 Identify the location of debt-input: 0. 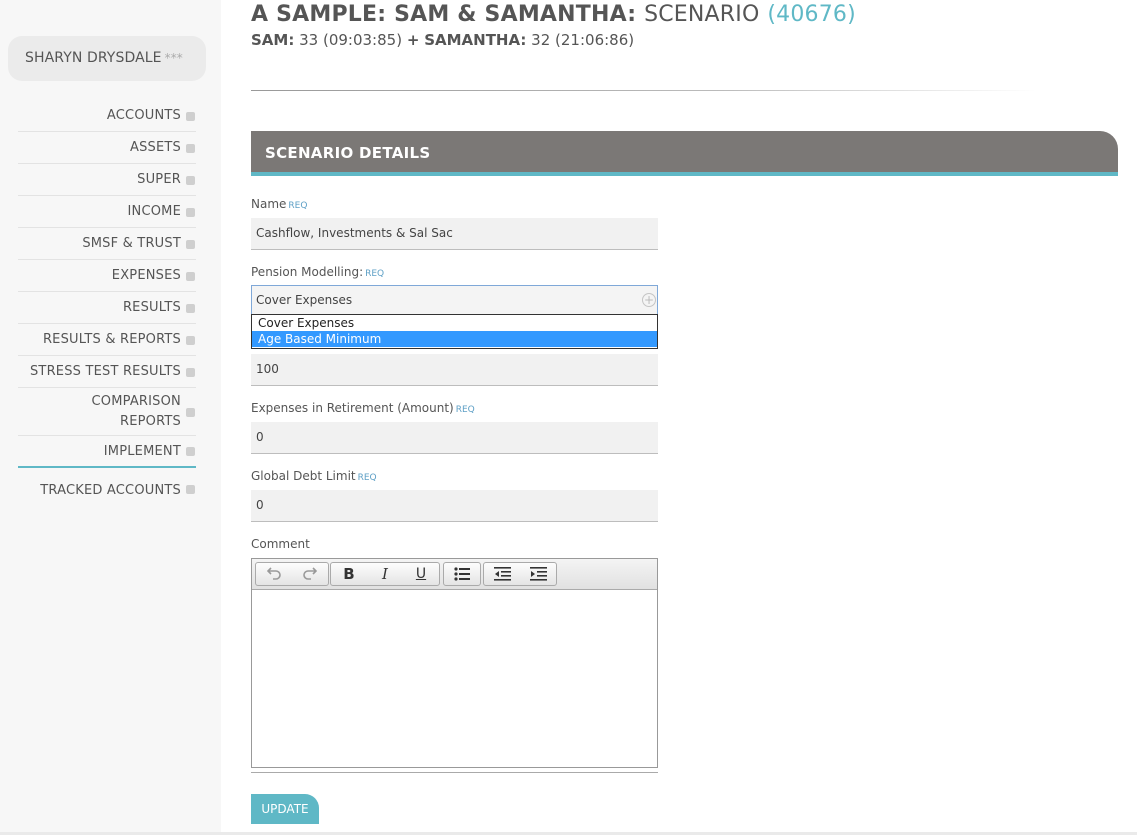
(454, 506).